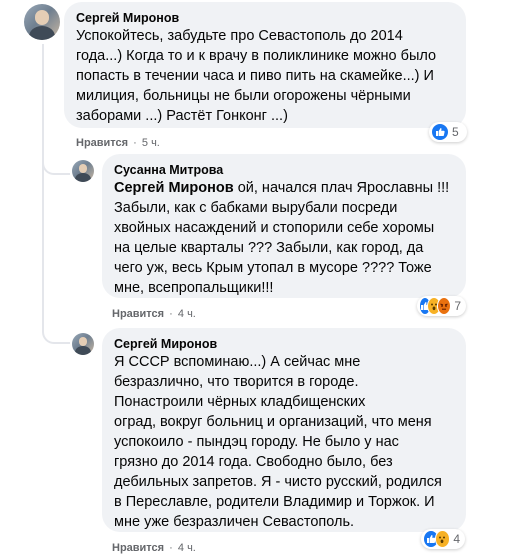 The width and height of the screenshot is (506, 559). What do you see at coordinates (456, 539) in the screenshot?
I see `reaction-count: 4` at bounding box center [456, 539].